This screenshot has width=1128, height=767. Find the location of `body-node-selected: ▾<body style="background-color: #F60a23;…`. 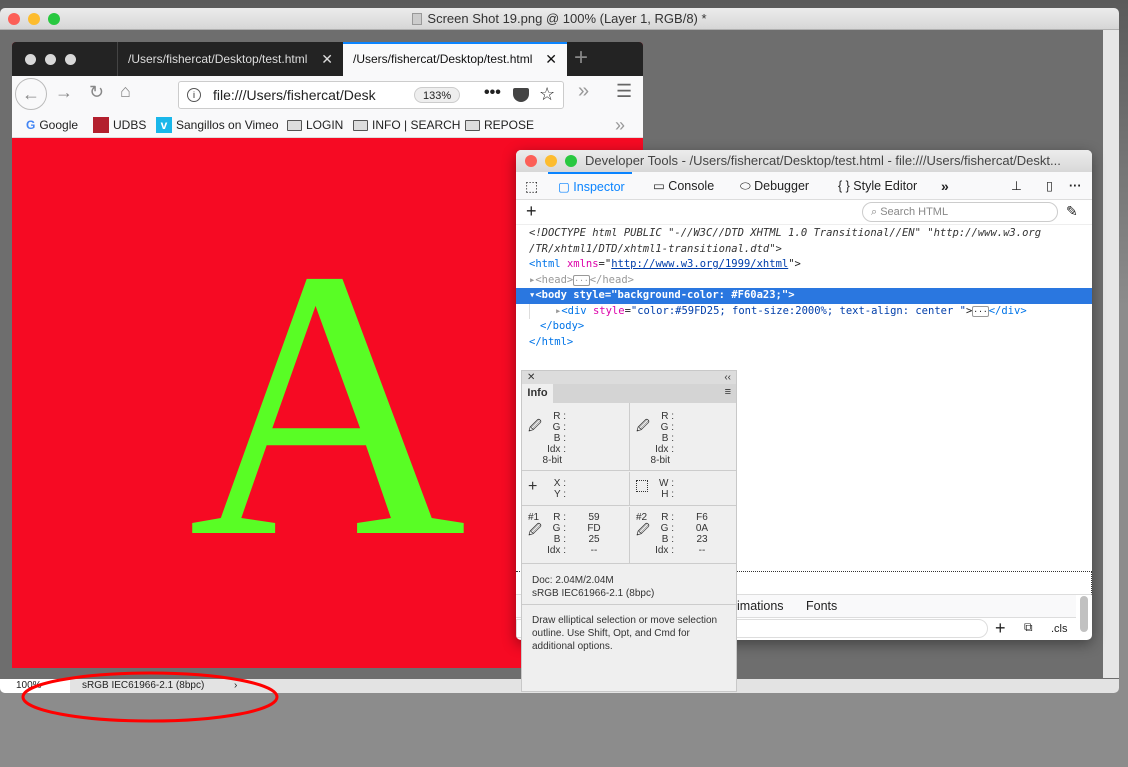

body-node-selected: ▾<body style="background-color: #F60a23;… is located at coordinates (804, 296).